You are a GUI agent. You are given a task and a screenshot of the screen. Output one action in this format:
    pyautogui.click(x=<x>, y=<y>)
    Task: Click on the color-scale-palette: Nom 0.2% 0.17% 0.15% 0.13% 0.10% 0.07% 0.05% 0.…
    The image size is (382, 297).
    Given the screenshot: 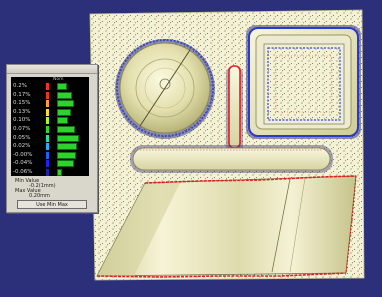 What is the action you would take?
    pyautogui.click(x=52, y=138)
    